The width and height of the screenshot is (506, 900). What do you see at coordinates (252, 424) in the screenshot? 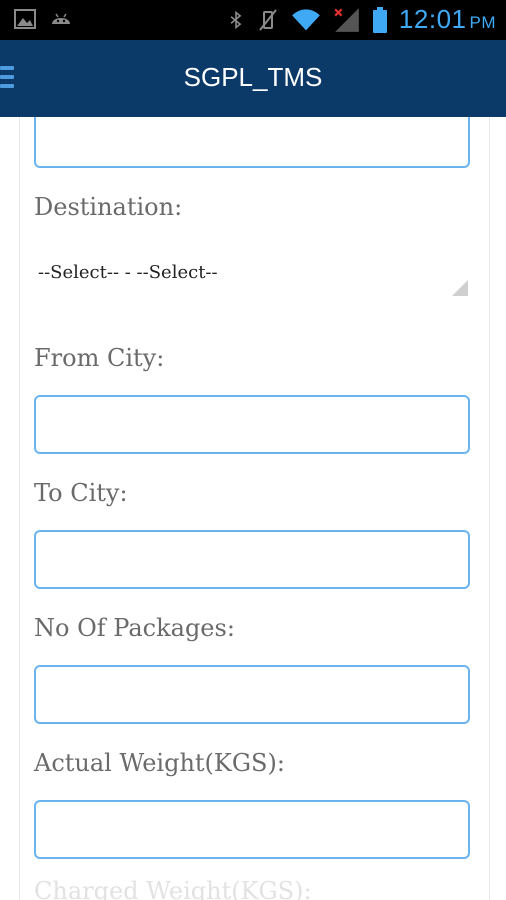
I see `from-city-input` at bounding box center [252, 424].